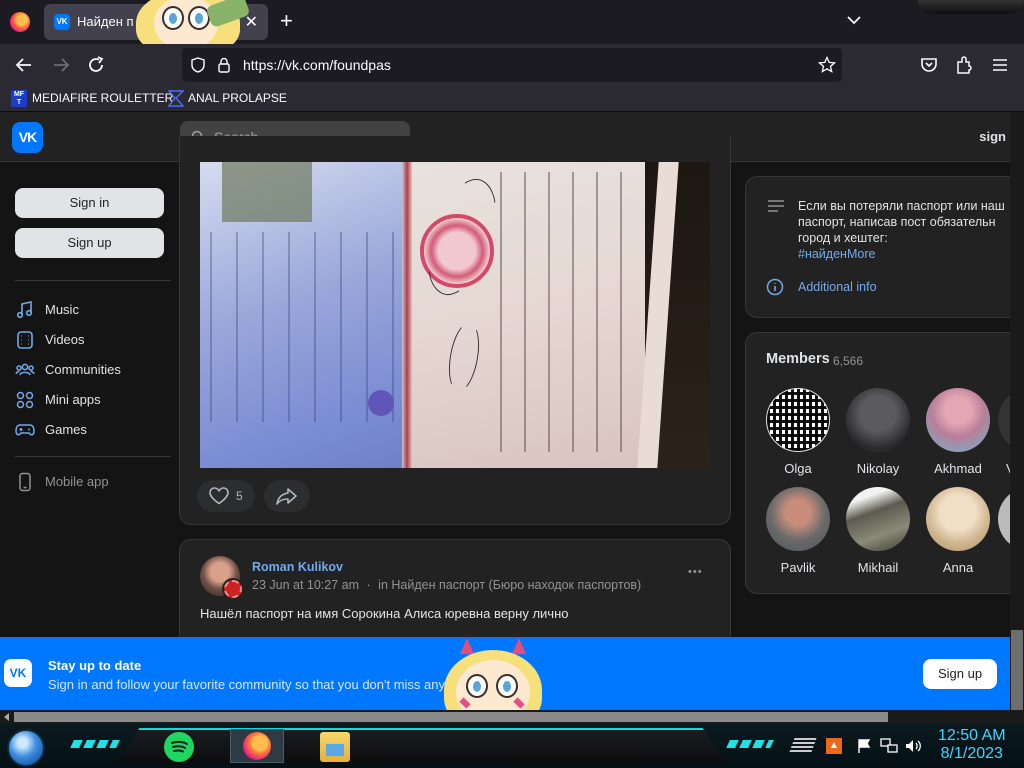  Describe the element at coordinates (421, 746) in the screenshot. I see `taskbar-dock` at that location.